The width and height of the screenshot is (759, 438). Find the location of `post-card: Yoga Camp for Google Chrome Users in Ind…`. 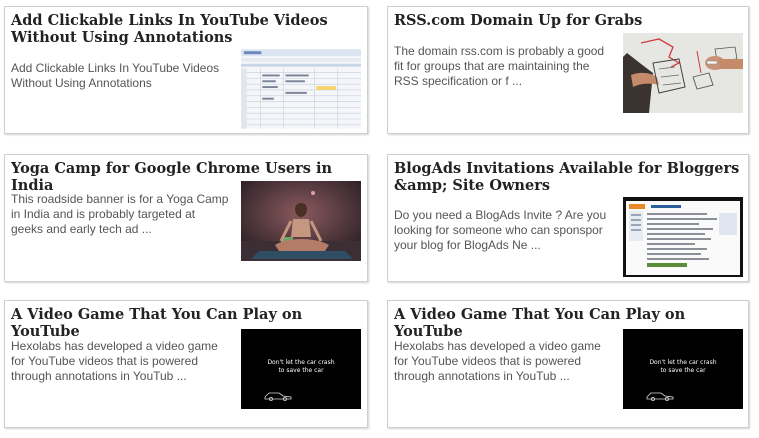

post-card: Yoga Camp for Google Chrome Users in Ind… is located at coordinates (186, 218).